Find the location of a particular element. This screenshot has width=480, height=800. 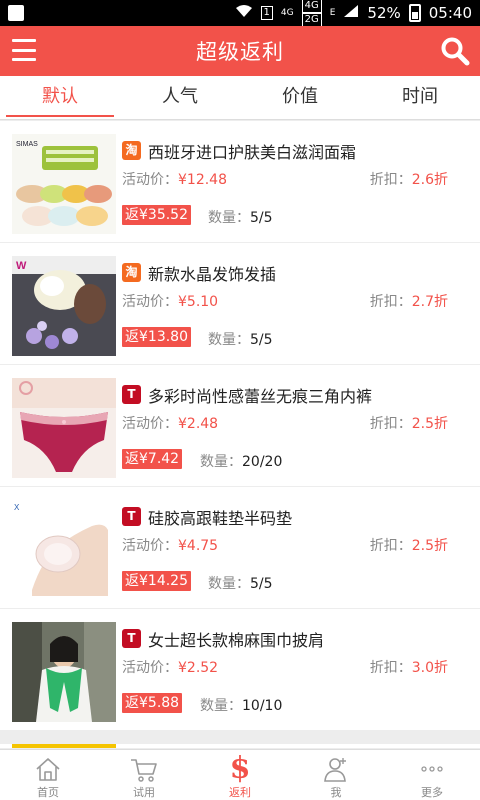

rebate-badge: 返¥14.25 is located at coordinates (156, 581).